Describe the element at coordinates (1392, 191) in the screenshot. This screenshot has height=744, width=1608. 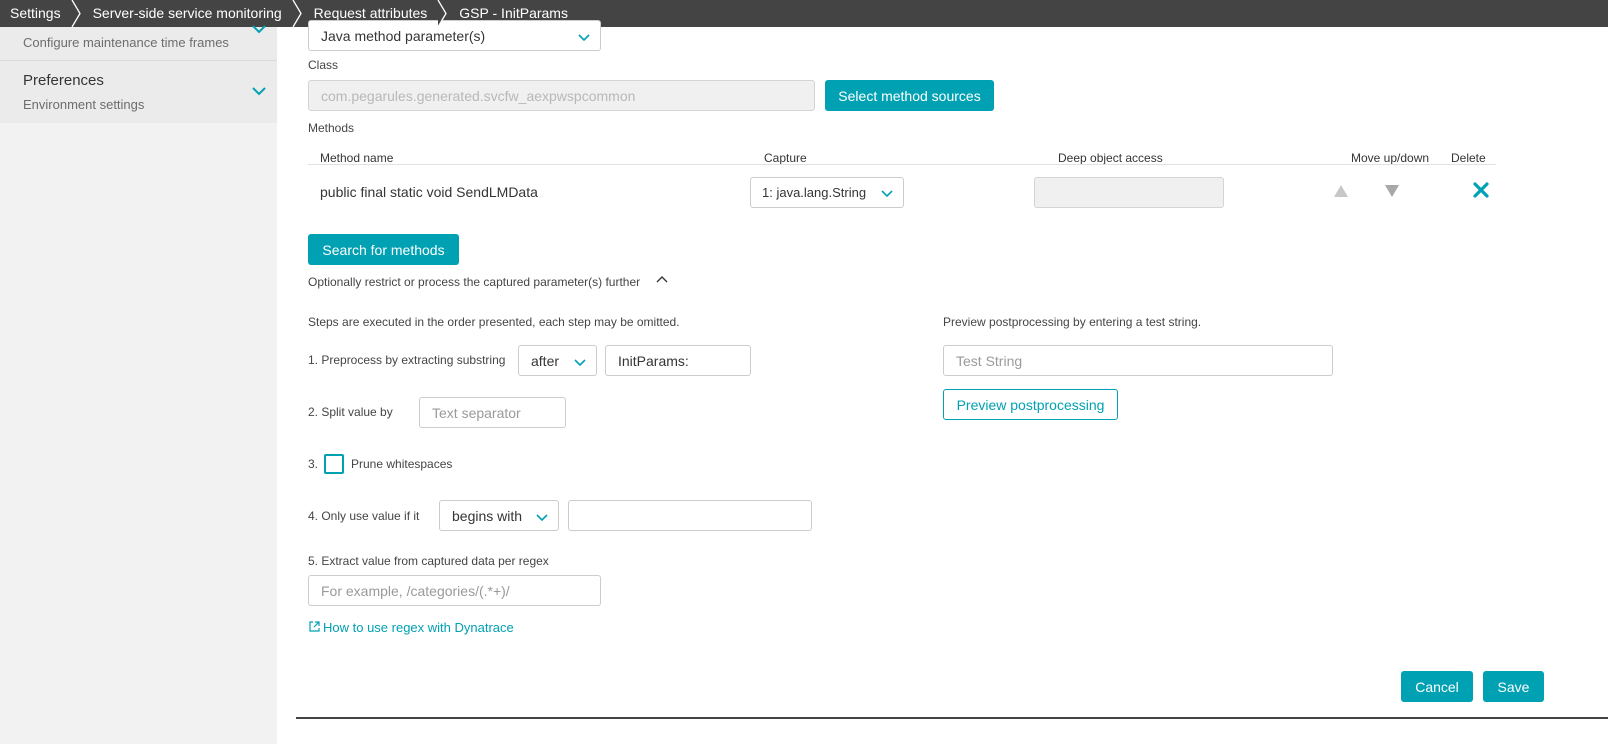
I see `move-down-icon` at that location.